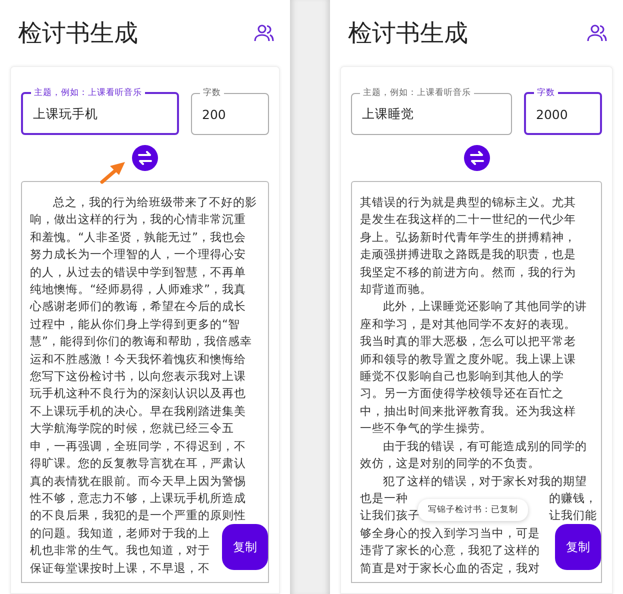 The image size is (623, 594). What do you see at coordinates (120, 568) in the screenshot?
I see `text-line: 保证每堂课按时上课，不早退，不` at bounding box center [120, 568].